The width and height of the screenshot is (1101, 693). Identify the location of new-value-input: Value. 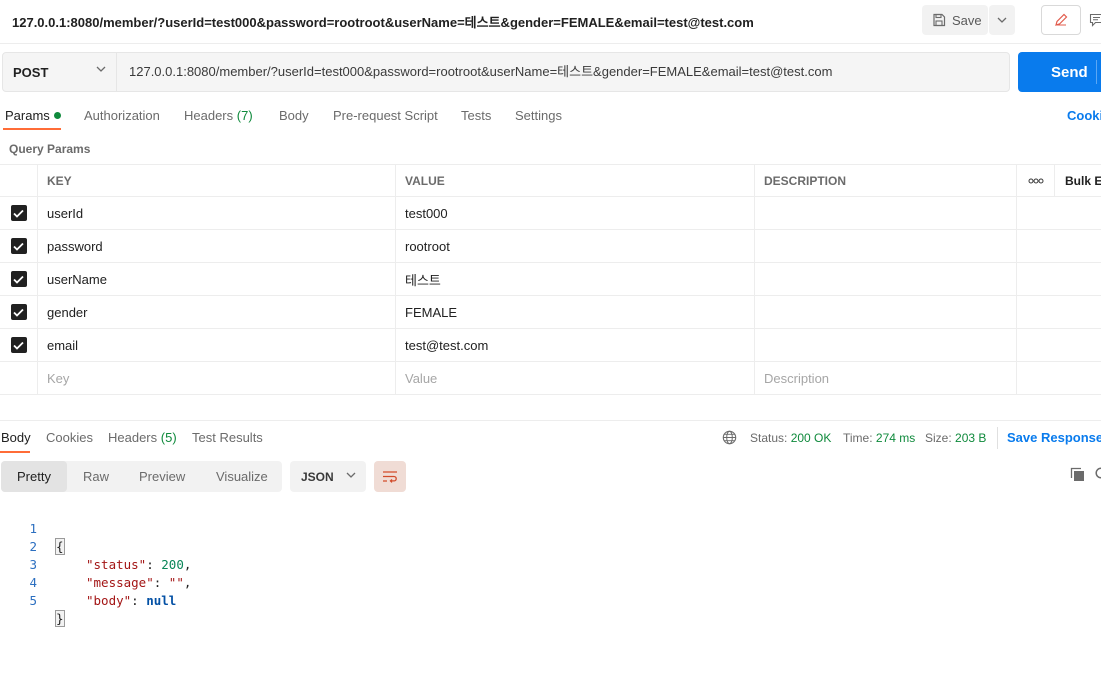
(575, 378).